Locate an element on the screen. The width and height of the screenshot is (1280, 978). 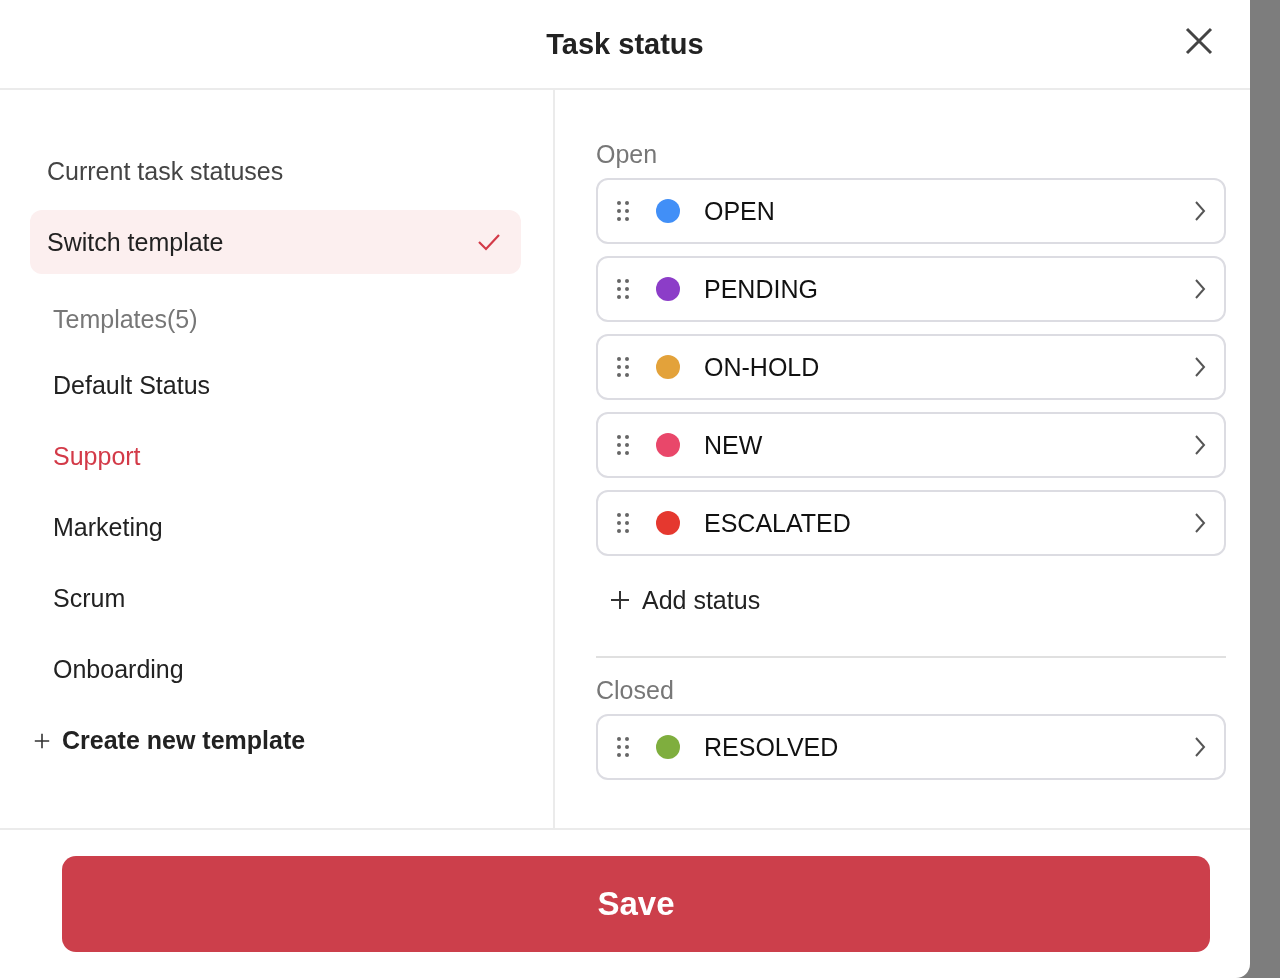
template-item: Marketing is located at coordinates (96, 527).